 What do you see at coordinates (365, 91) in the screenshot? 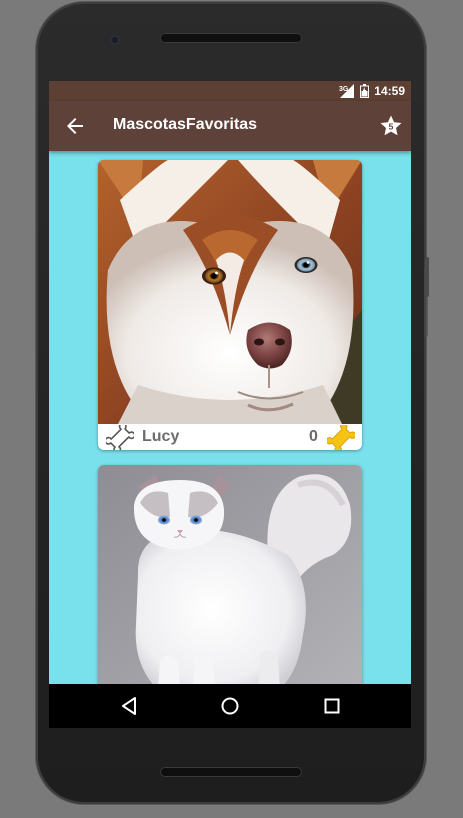
I see `battery-icon` at bounding box center [365, 91].